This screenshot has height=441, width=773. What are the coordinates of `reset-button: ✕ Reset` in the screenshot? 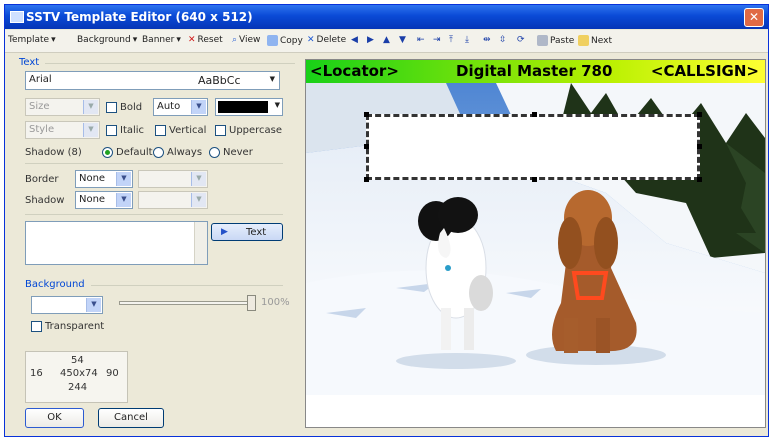 It's located at (205, 40).